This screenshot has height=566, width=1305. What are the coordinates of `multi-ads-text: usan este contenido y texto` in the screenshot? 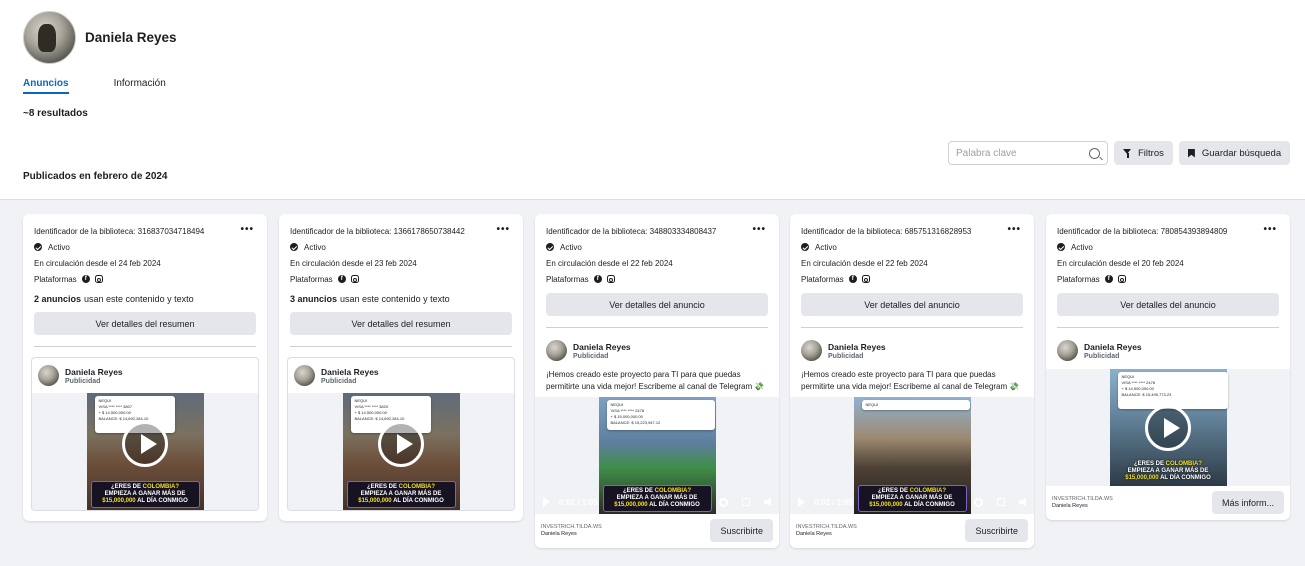 It's located at (139, 298).